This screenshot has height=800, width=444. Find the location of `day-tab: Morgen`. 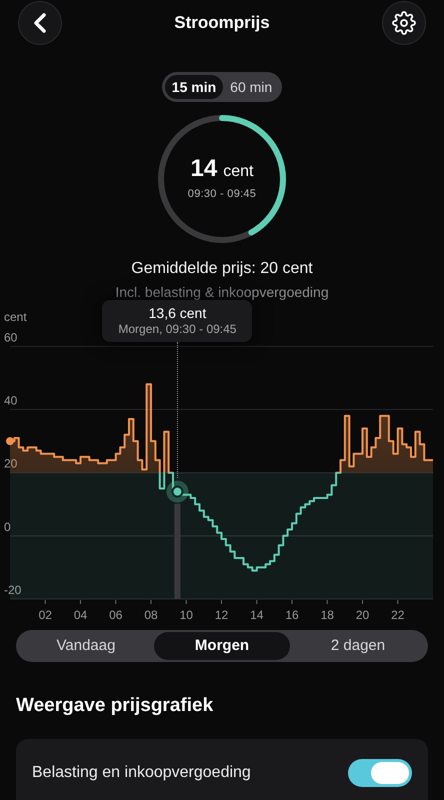

day-tab: Morgen is located at coordinates (222, 646).